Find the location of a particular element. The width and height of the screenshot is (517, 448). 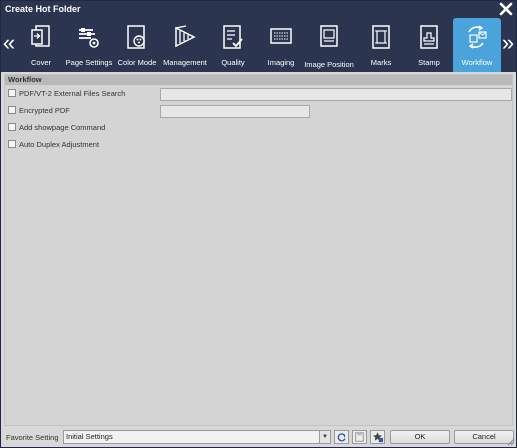

tab-marks: Marks is located at coordinates (381, 45).